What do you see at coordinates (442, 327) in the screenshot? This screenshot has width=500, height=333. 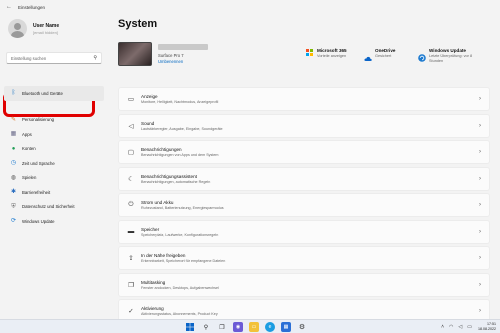 I see `chevron-up-icon: ˄` at bounding box center [442, 327].